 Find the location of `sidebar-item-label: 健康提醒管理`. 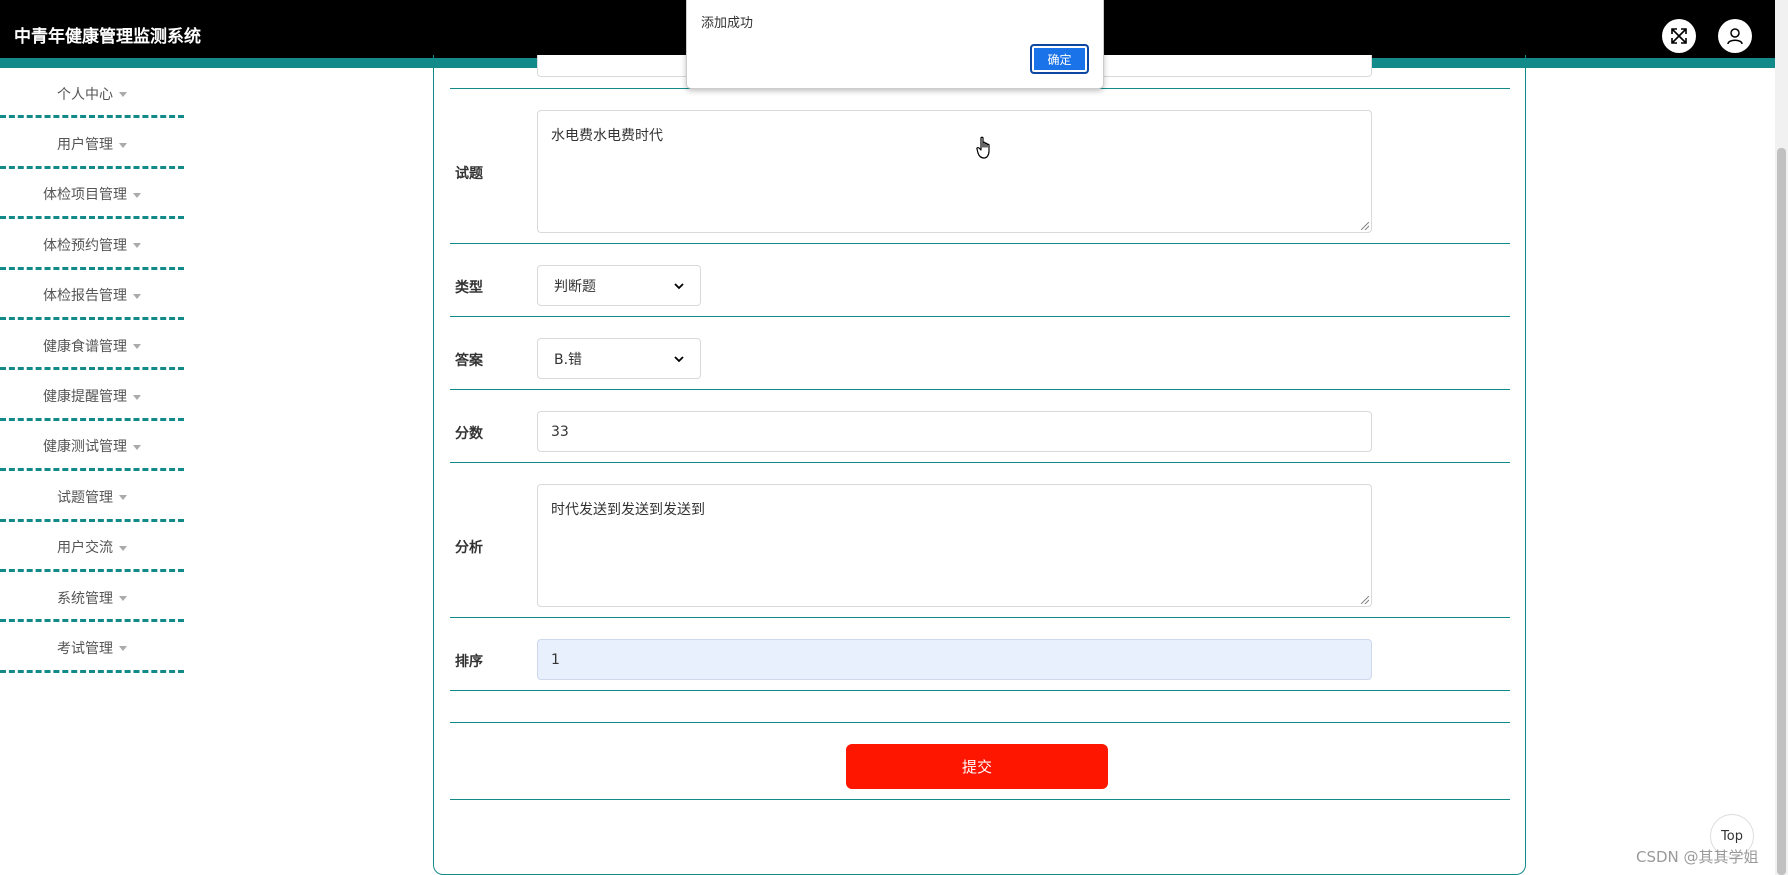

sidebar-item-label: 健康提醒管理 is located at coordinates (85, 397).